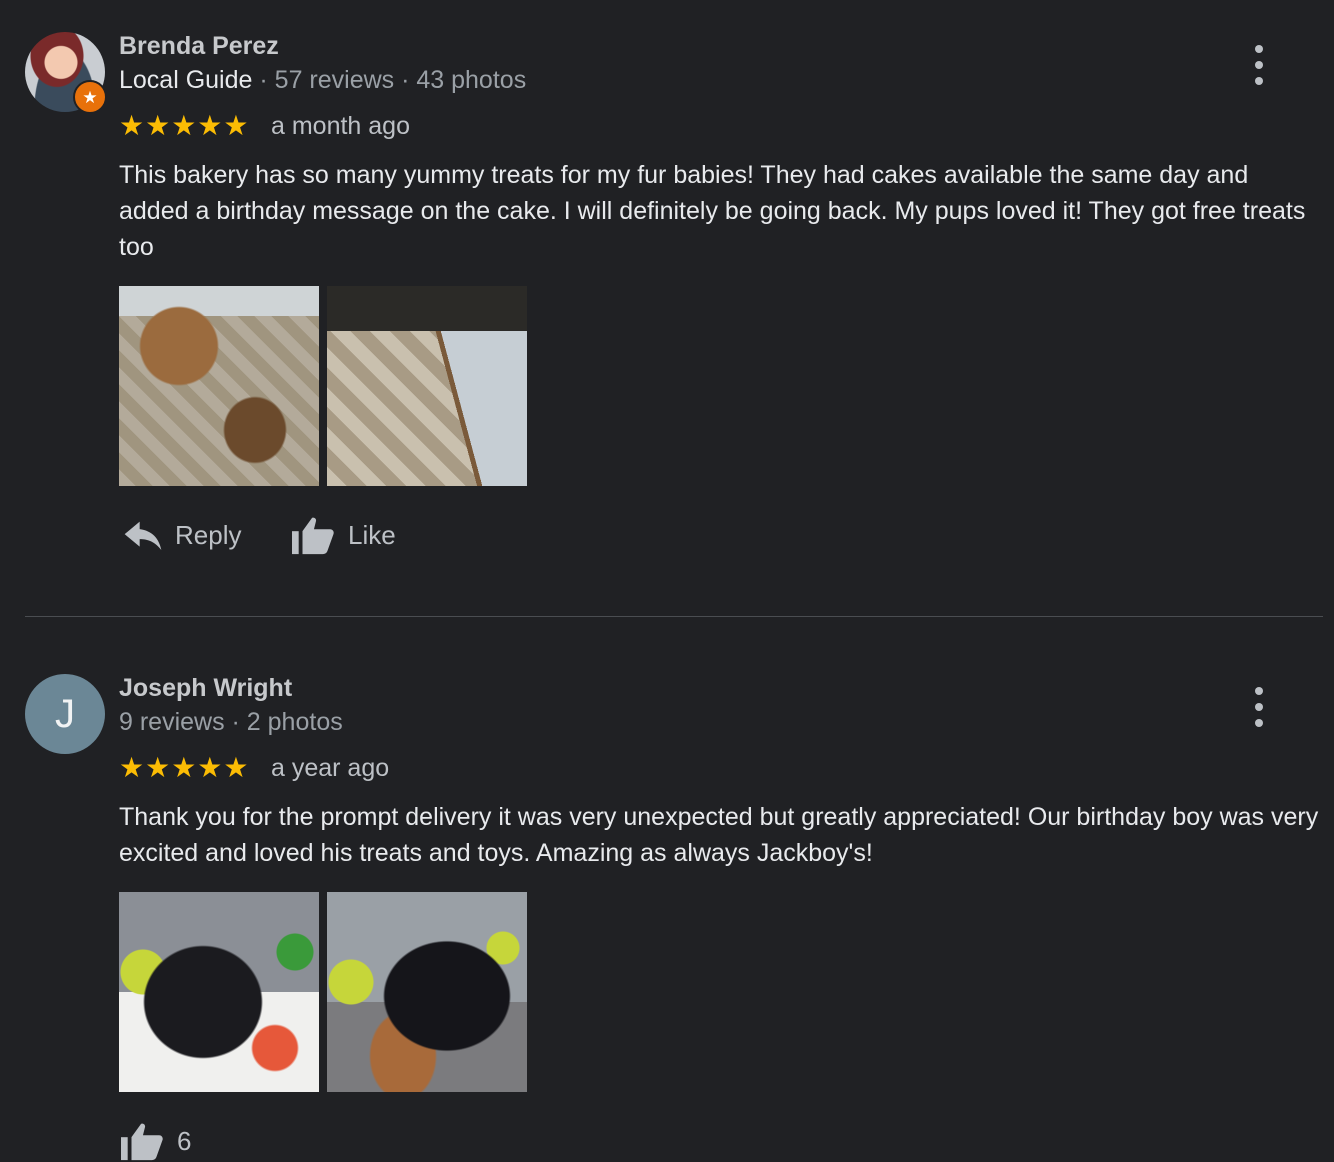 The width and height of the screenshot is (1334, 1162). I want to click on reviewer-stats: 9 reviews · 2 photos, so click(231, 722).